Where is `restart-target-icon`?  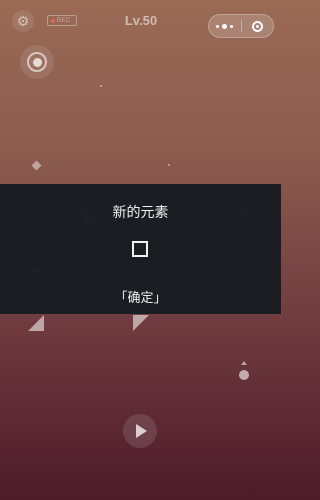 restart-target-icon is located at coordinates (37, 62).